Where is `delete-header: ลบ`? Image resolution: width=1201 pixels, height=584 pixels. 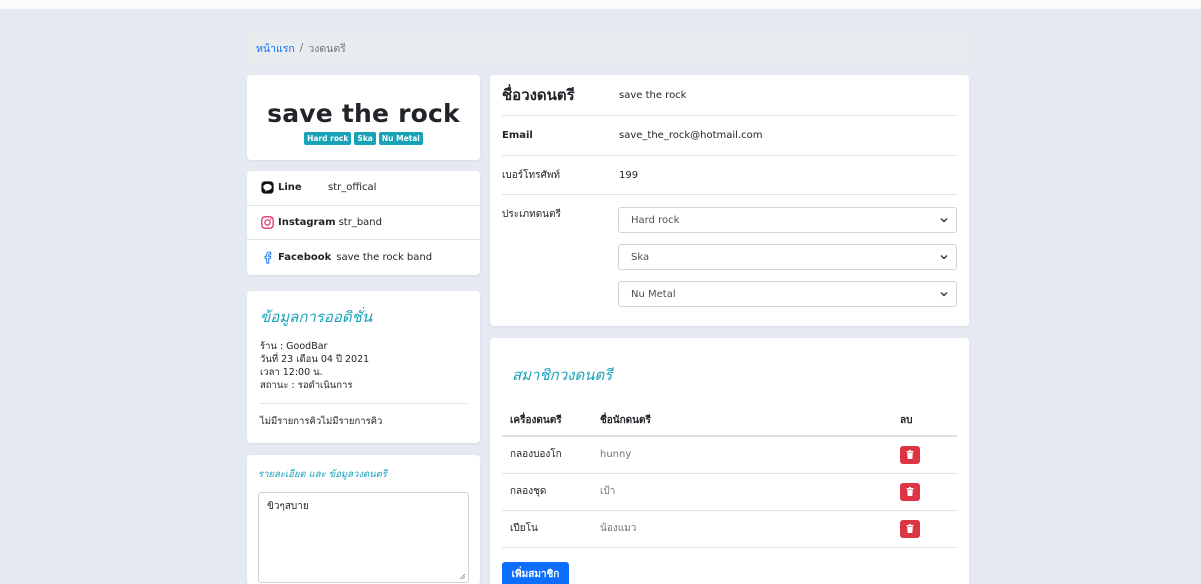
delete-header: ลบ is located at coordinates (924, 421).